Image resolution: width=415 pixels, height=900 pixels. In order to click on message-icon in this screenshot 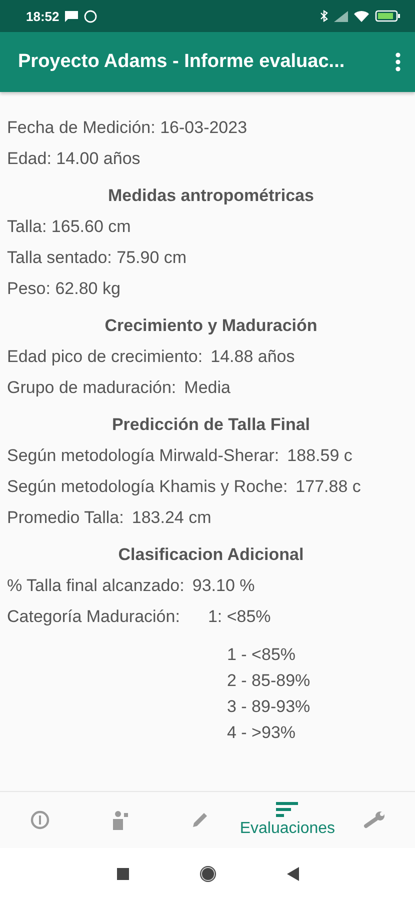, I will do `click(71, 16)`.